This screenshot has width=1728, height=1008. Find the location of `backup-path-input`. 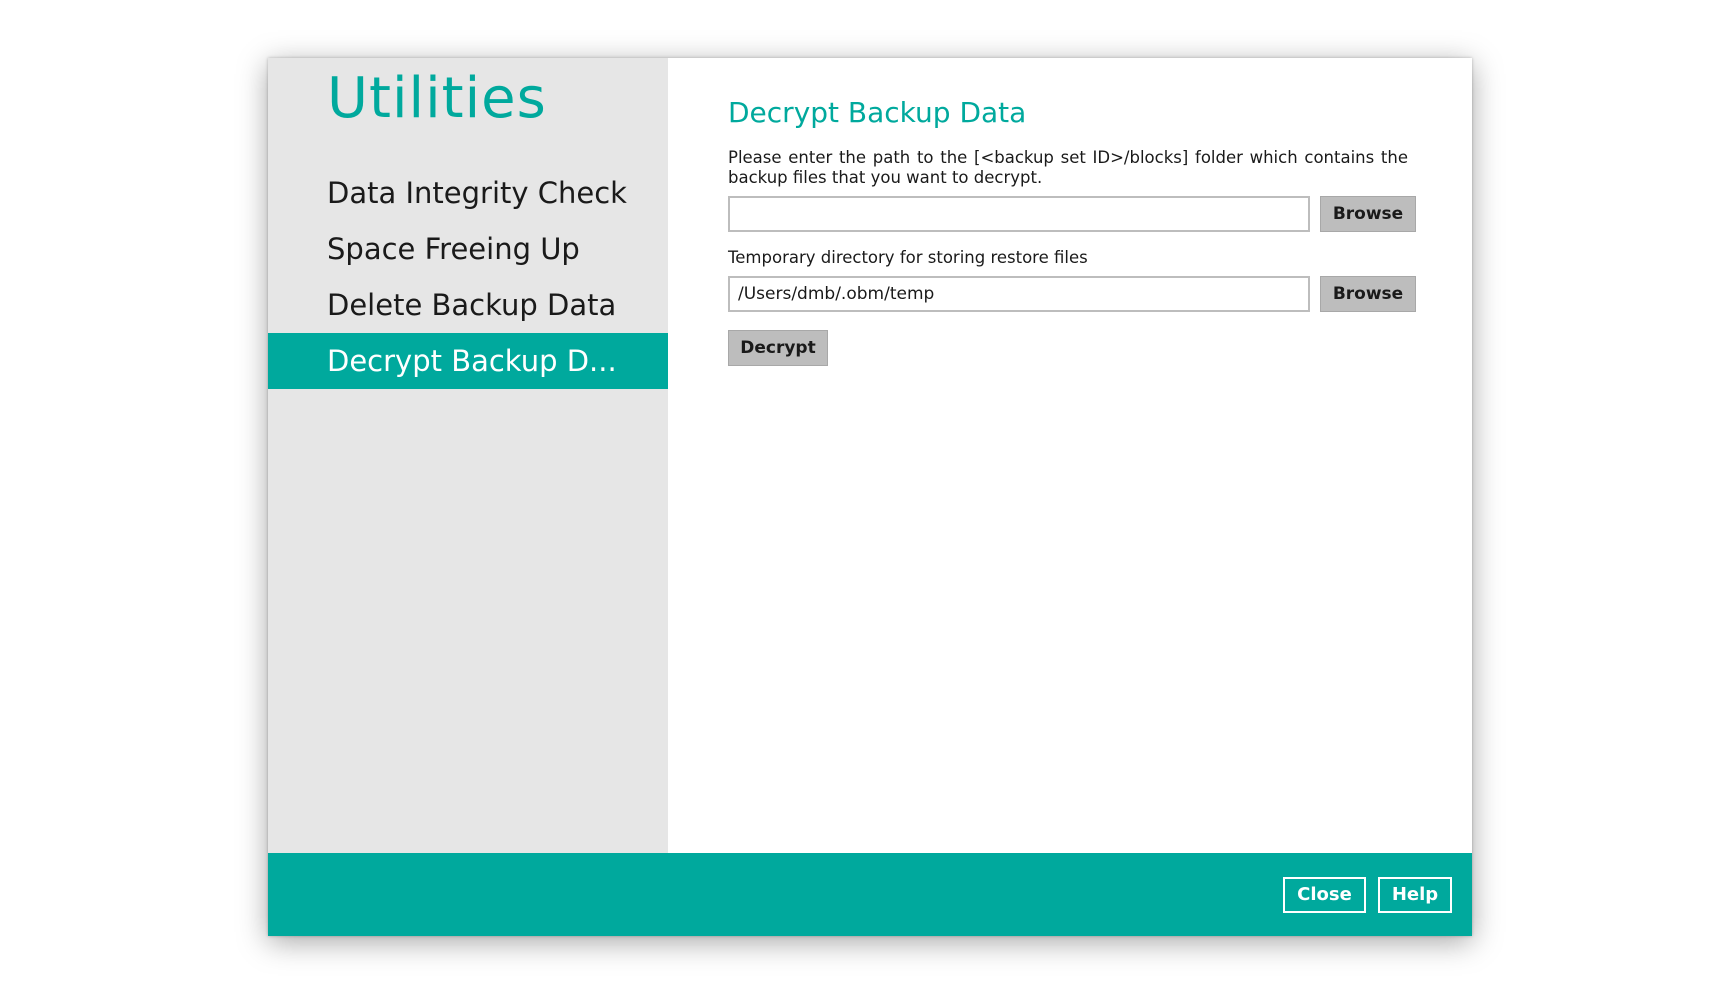

backup-path-input is located at coordinates (1019, 214).